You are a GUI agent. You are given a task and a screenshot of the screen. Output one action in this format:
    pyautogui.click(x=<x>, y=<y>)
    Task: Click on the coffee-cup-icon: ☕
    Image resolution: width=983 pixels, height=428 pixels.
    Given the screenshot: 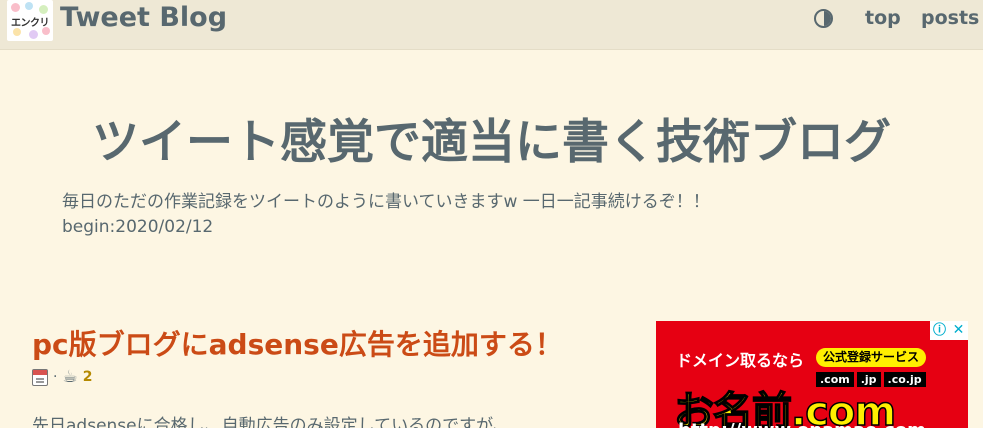 What is the action you would take?
    pyautogui.click(x=70, y=376)
    